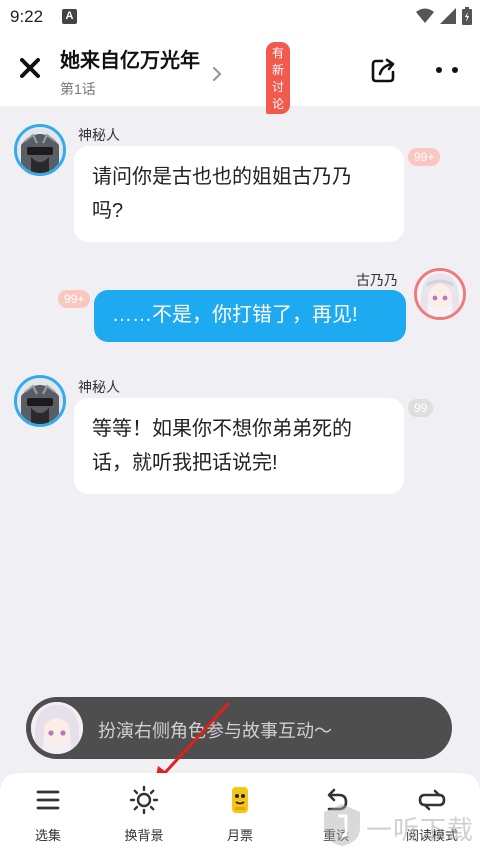 This screenshot has width=480, height=853. What do you see at coordinates (239, 194) in the screenshot?
I see `message-bubble: 请问你是古也也的姐姐古乃乃 吗?` at bounding box center [239, 194].